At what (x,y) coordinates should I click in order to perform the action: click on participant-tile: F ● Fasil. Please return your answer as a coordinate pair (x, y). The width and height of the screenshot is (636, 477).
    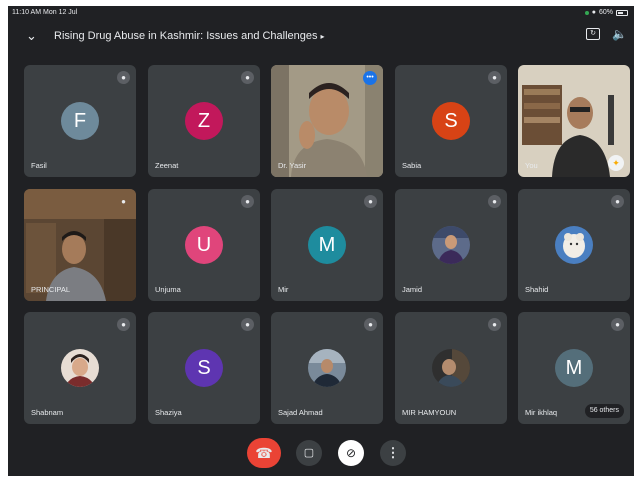
    Looking at the image, I should click on (80, 121).